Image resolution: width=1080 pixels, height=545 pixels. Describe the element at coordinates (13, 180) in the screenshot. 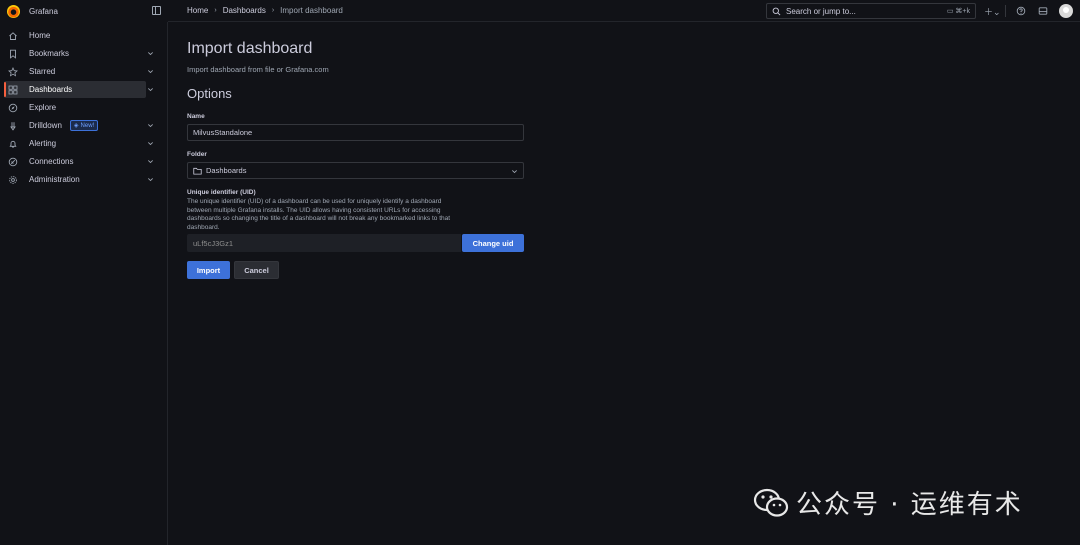

I see `cog-icon` at that location.